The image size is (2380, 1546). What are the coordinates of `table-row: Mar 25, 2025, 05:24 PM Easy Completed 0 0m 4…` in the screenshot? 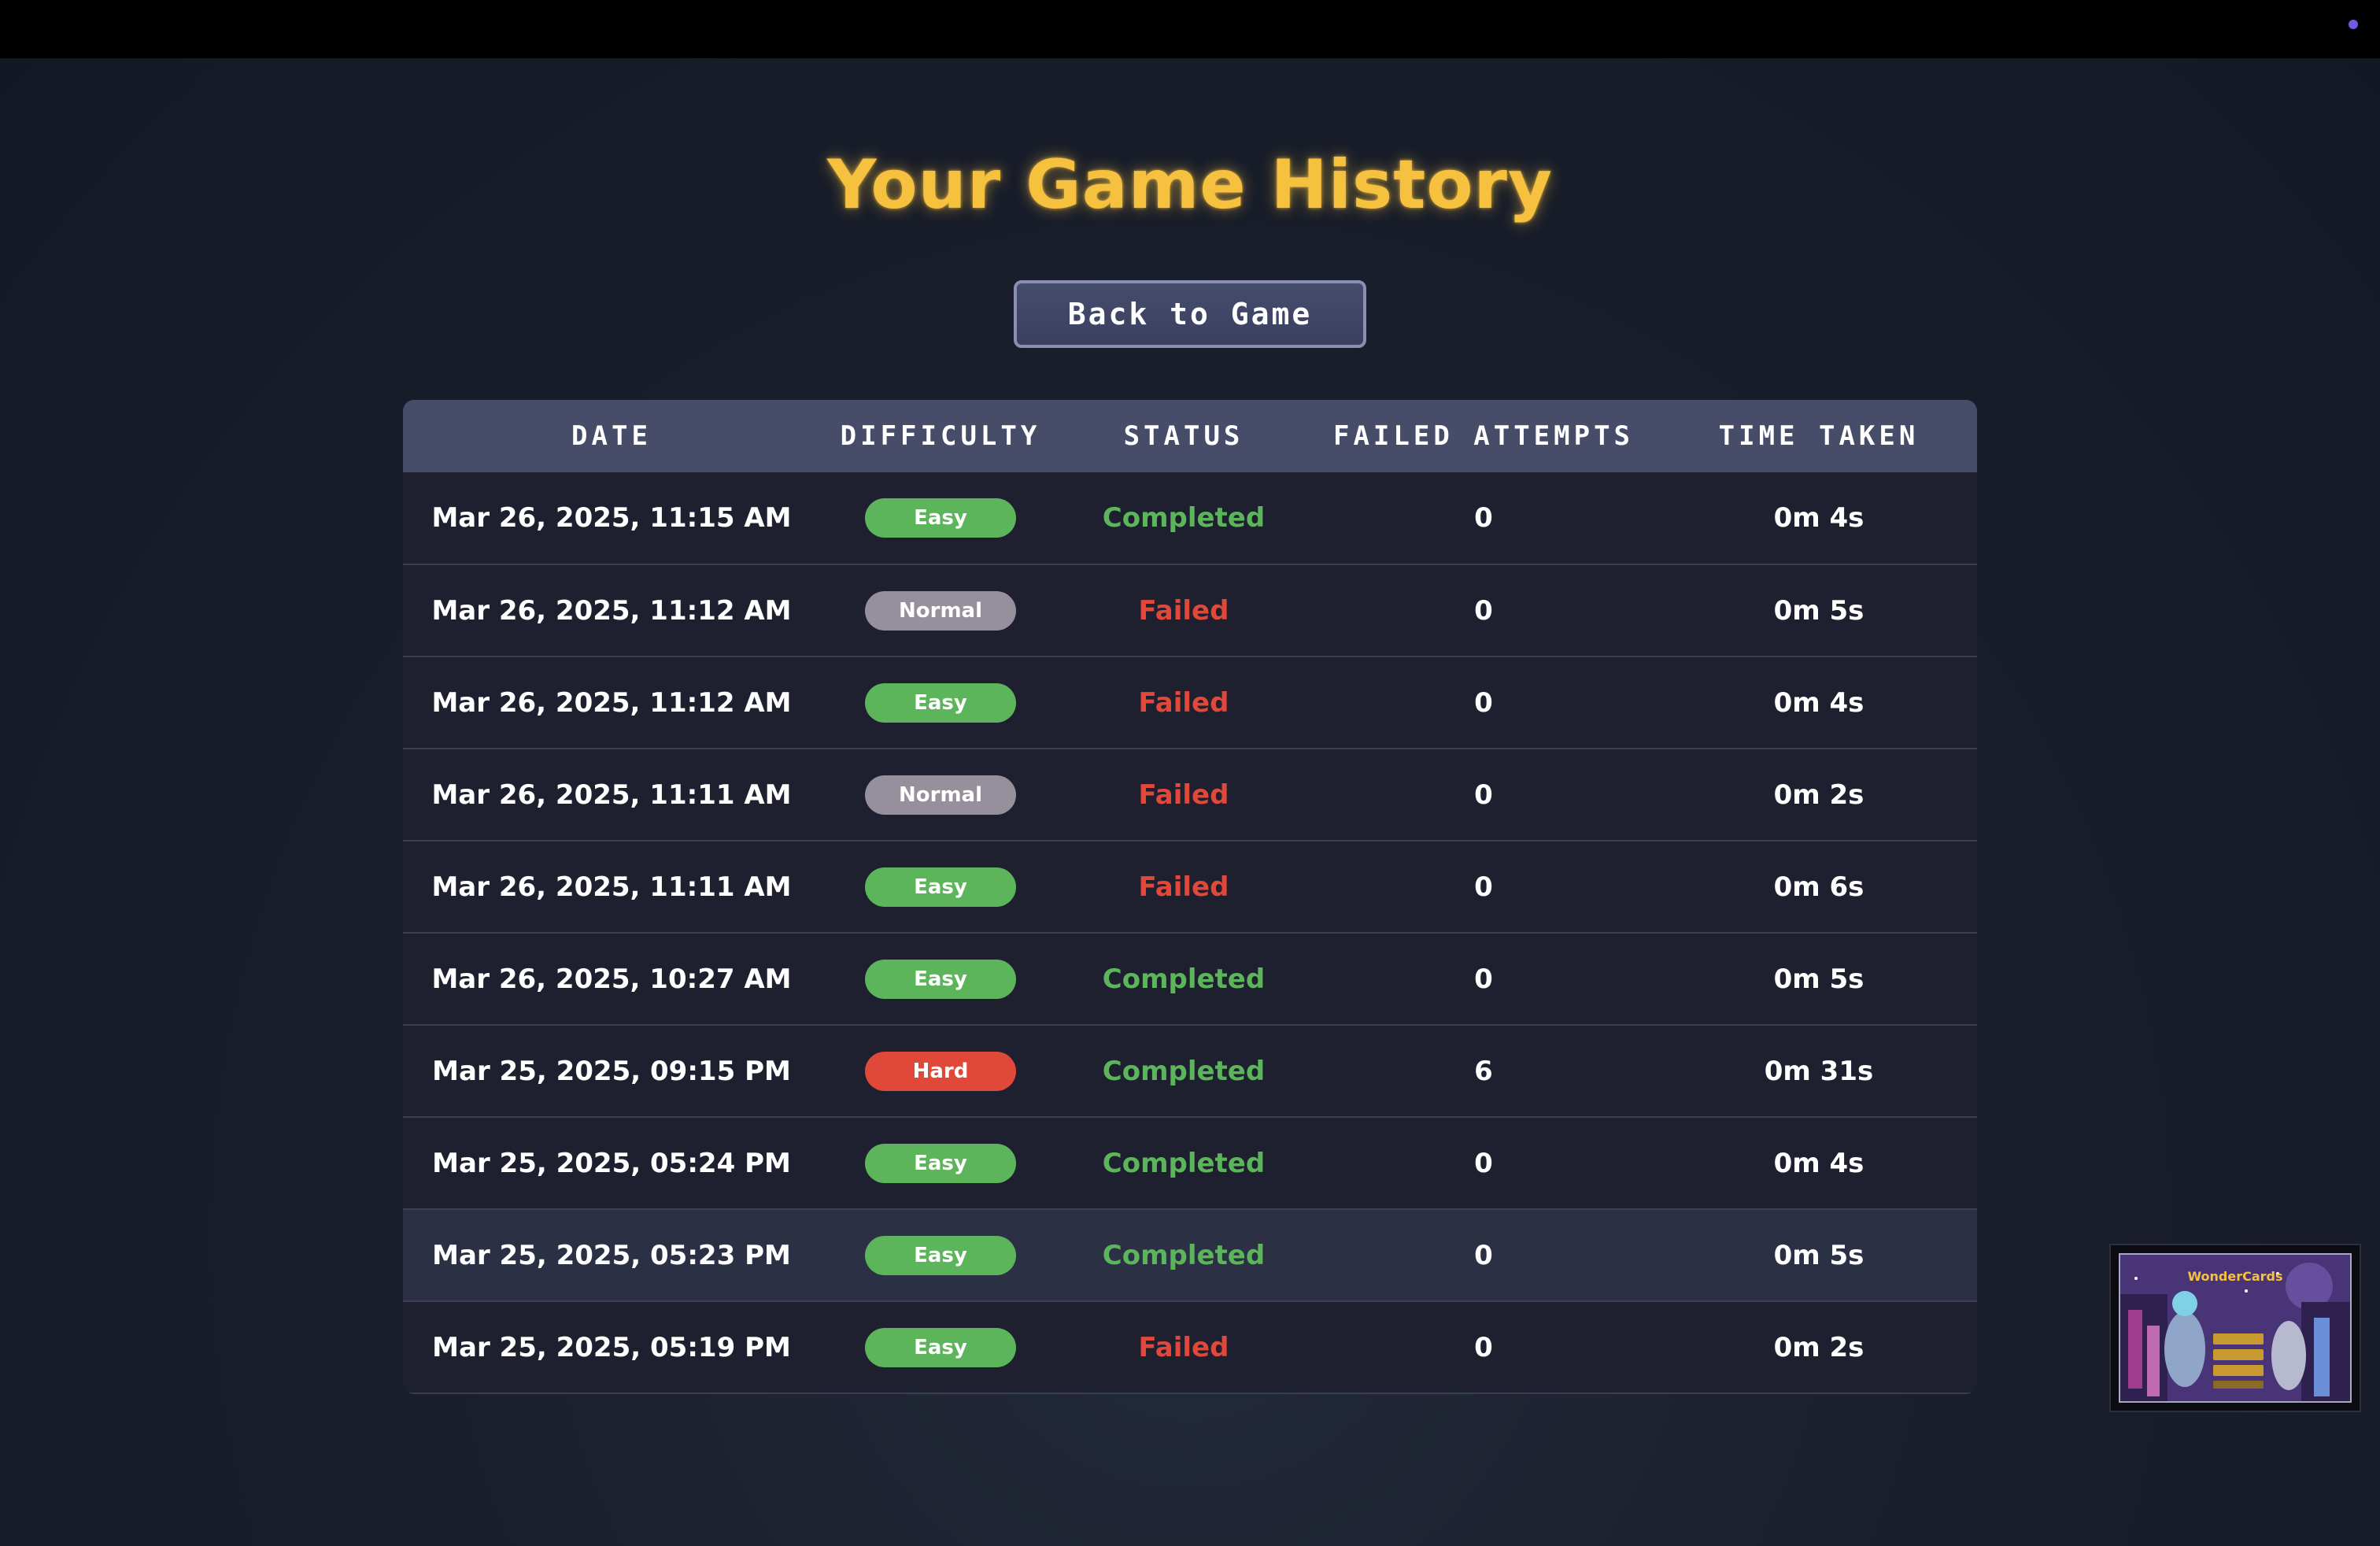 It's located at (1190, 1163).